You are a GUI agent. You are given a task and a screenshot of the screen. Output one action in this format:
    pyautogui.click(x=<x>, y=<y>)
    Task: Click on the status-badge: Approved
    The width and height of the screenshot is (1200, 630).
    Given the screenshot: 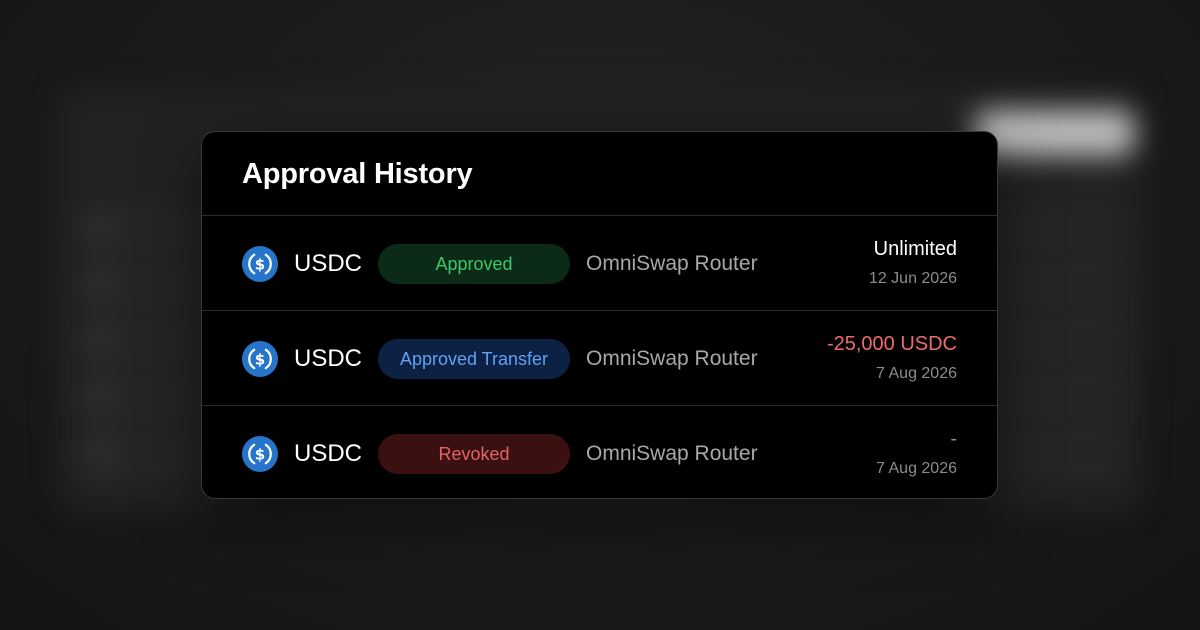 What is the action you would take?
    pyautogui.click(x=474, y=264)
    